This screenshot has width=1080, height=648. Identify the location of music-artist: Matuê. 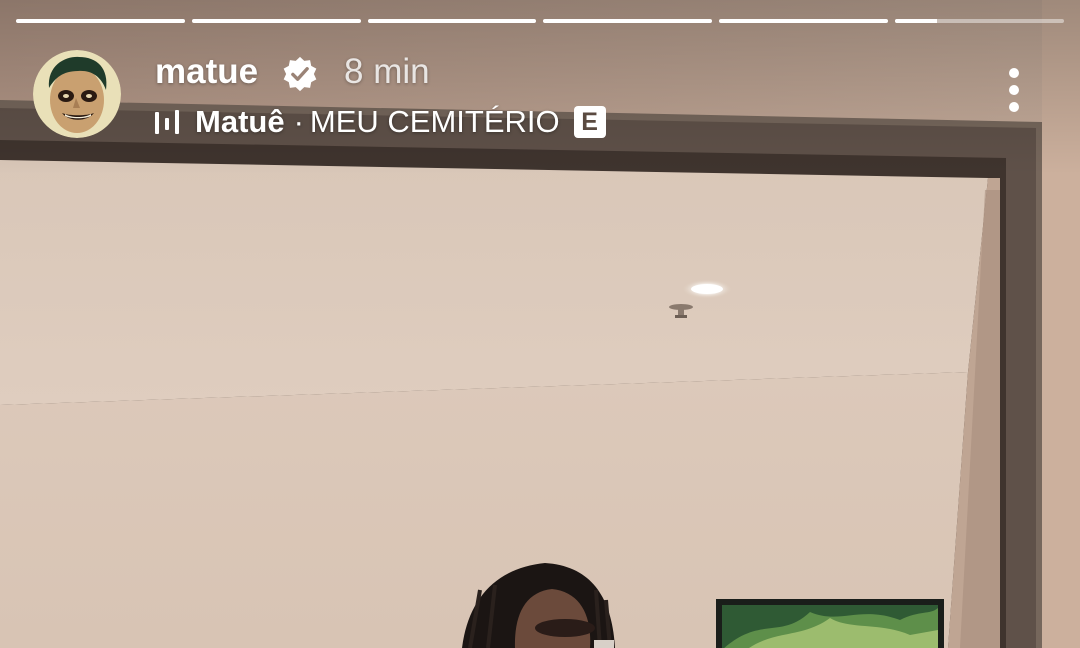
(240, 121).